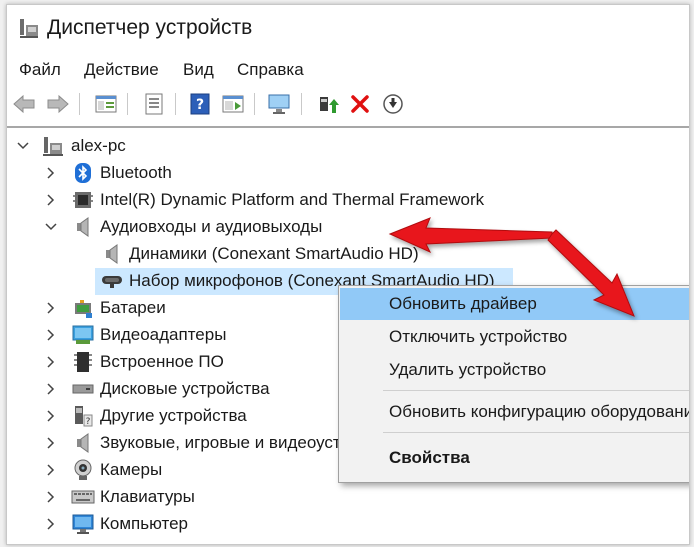 This screenshot has width=694, height=547. I want to click on toolbar: ?, so click(348, 104).